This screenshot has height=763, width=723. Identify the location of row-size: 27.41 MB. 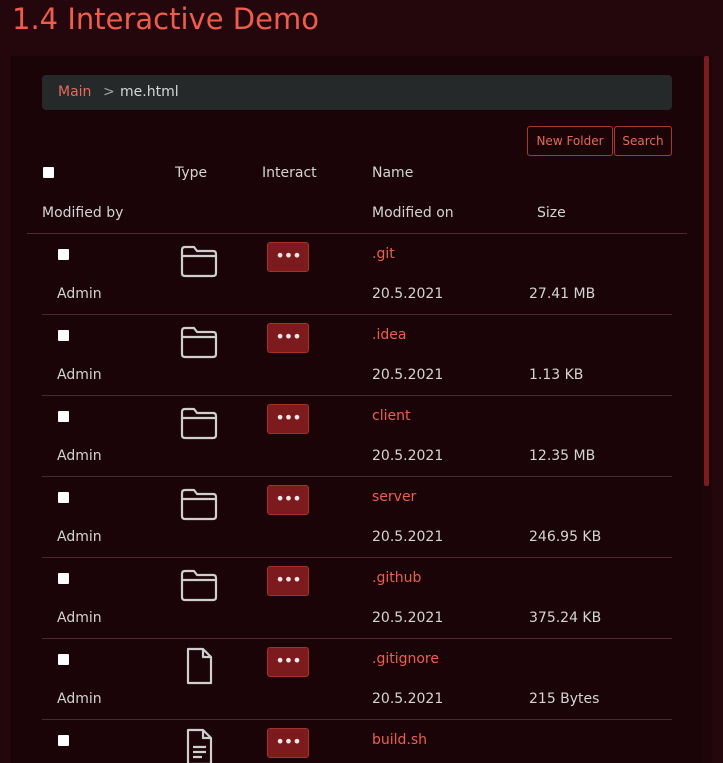
(562, 294).